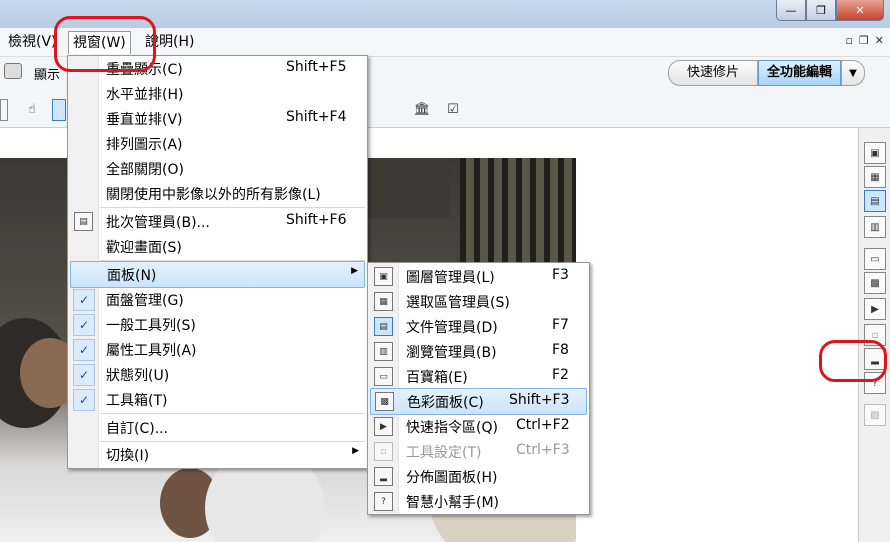 Image resolution: width=890 pixels, height=542 pixels. I want to click on menu-view: 檢視(V), so click(32, 42).